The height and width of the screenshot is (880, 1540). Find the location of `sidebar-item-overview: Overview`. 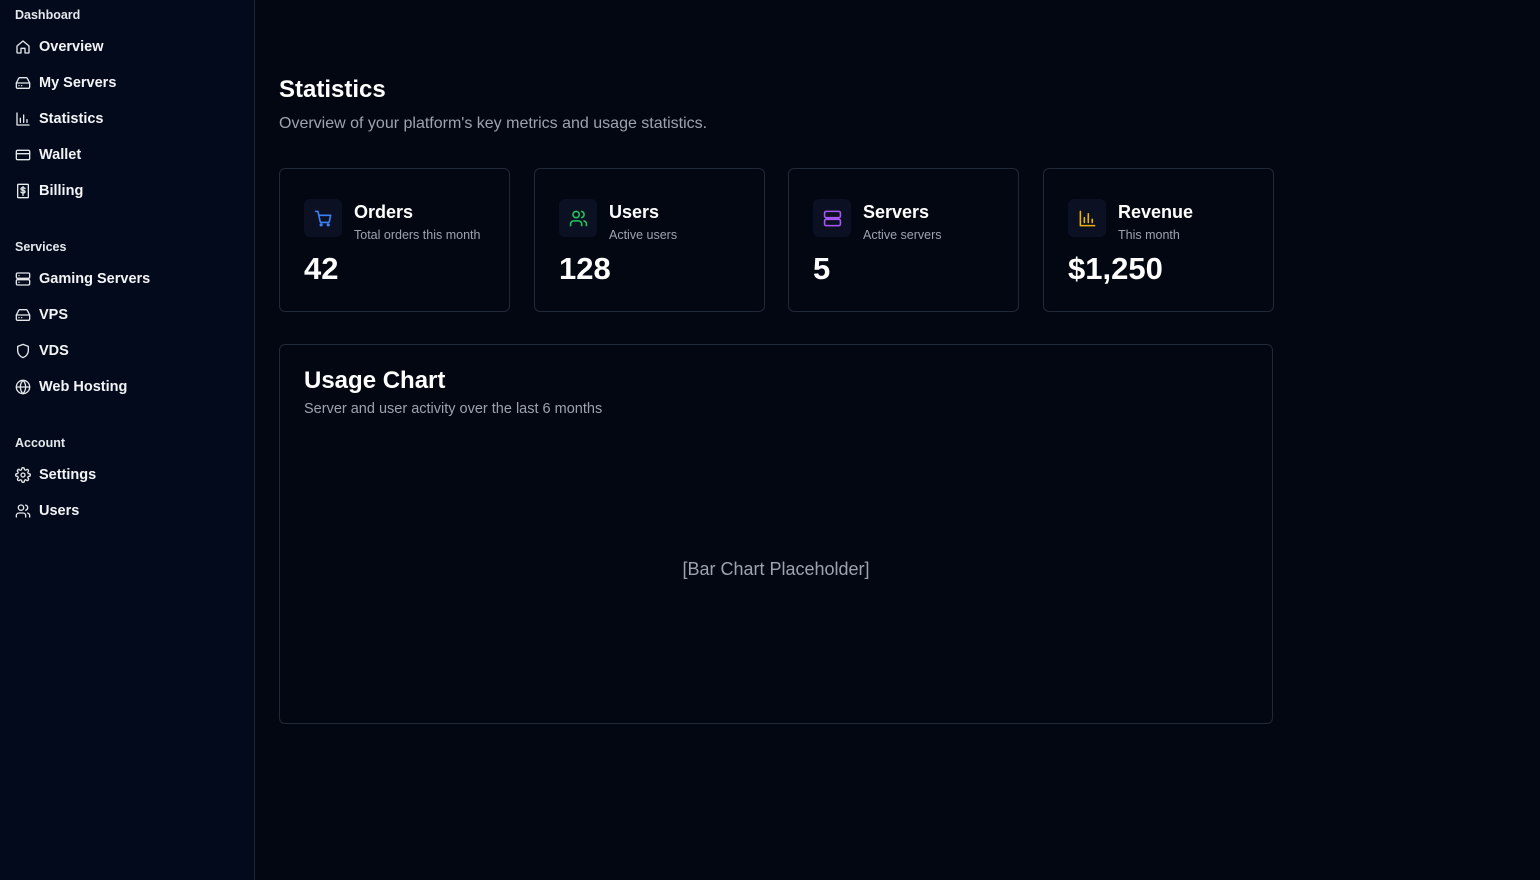

sidebar-item-overview: Overview is located at coordinates (59, 47).